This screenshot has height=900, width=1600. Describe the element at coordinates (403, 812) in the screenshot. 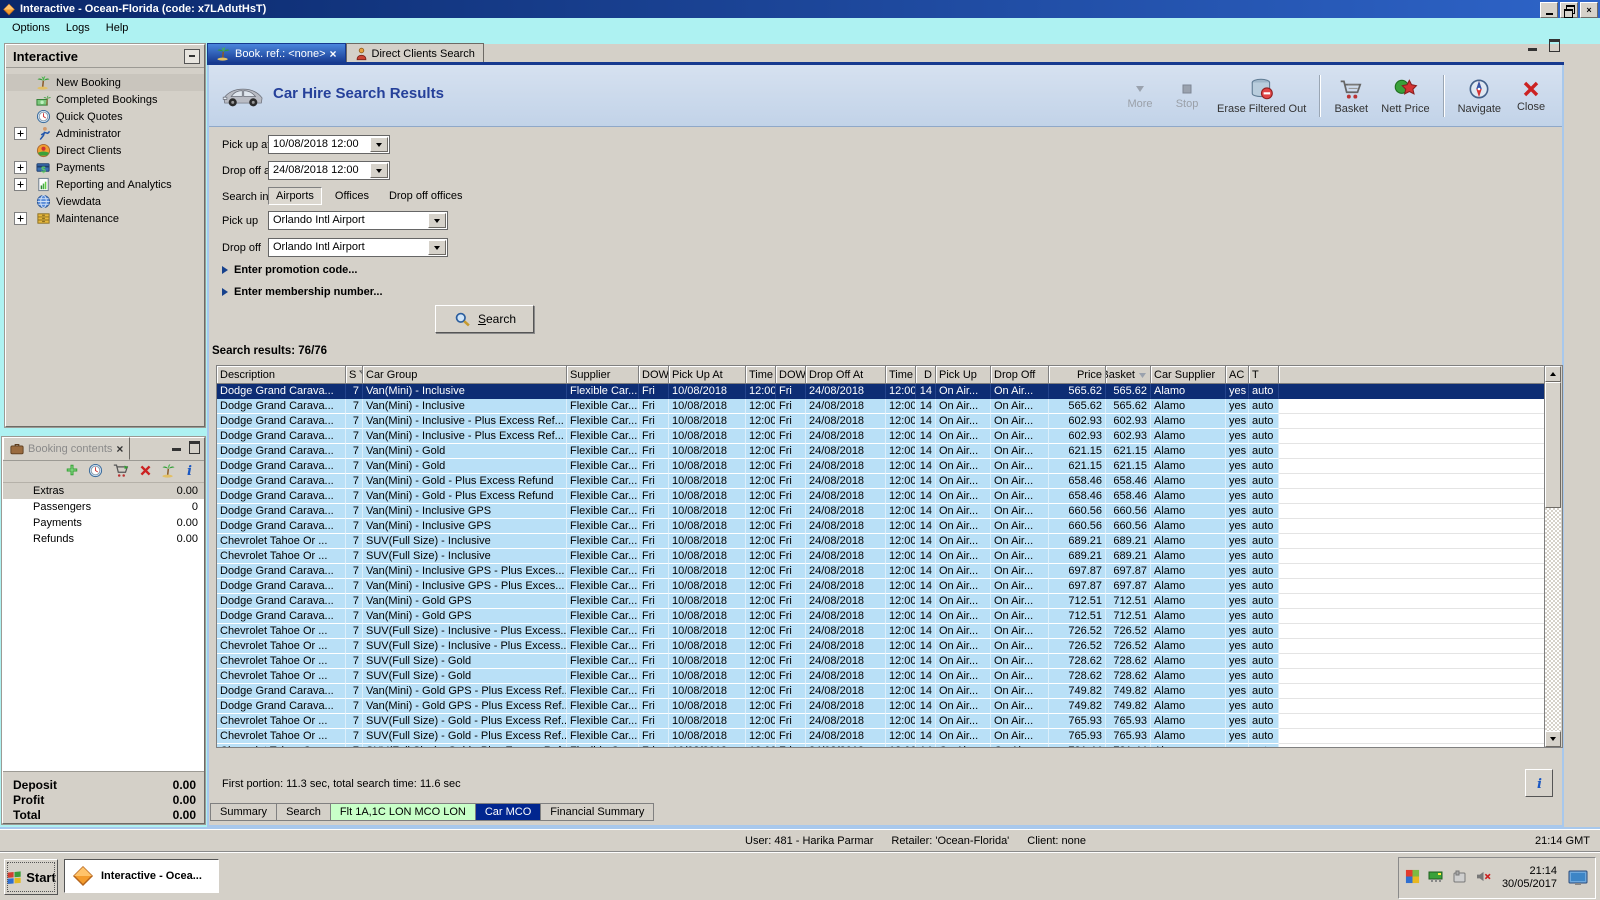

I see `bottom-tab-flt-1a-1c-lon-mco-lon: Flt 1A,1C LON MCO LON` at that location.